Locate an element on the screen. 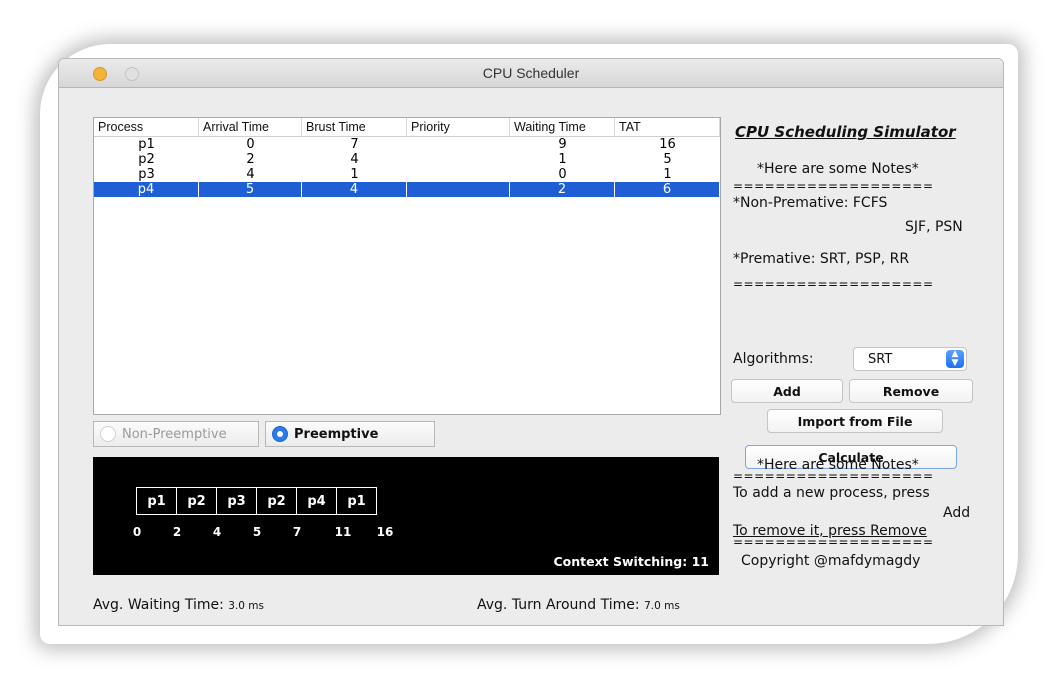 This screenshot has width=1058, height=683. gantt-time-label: 7 is located at coordinates (297, 532).